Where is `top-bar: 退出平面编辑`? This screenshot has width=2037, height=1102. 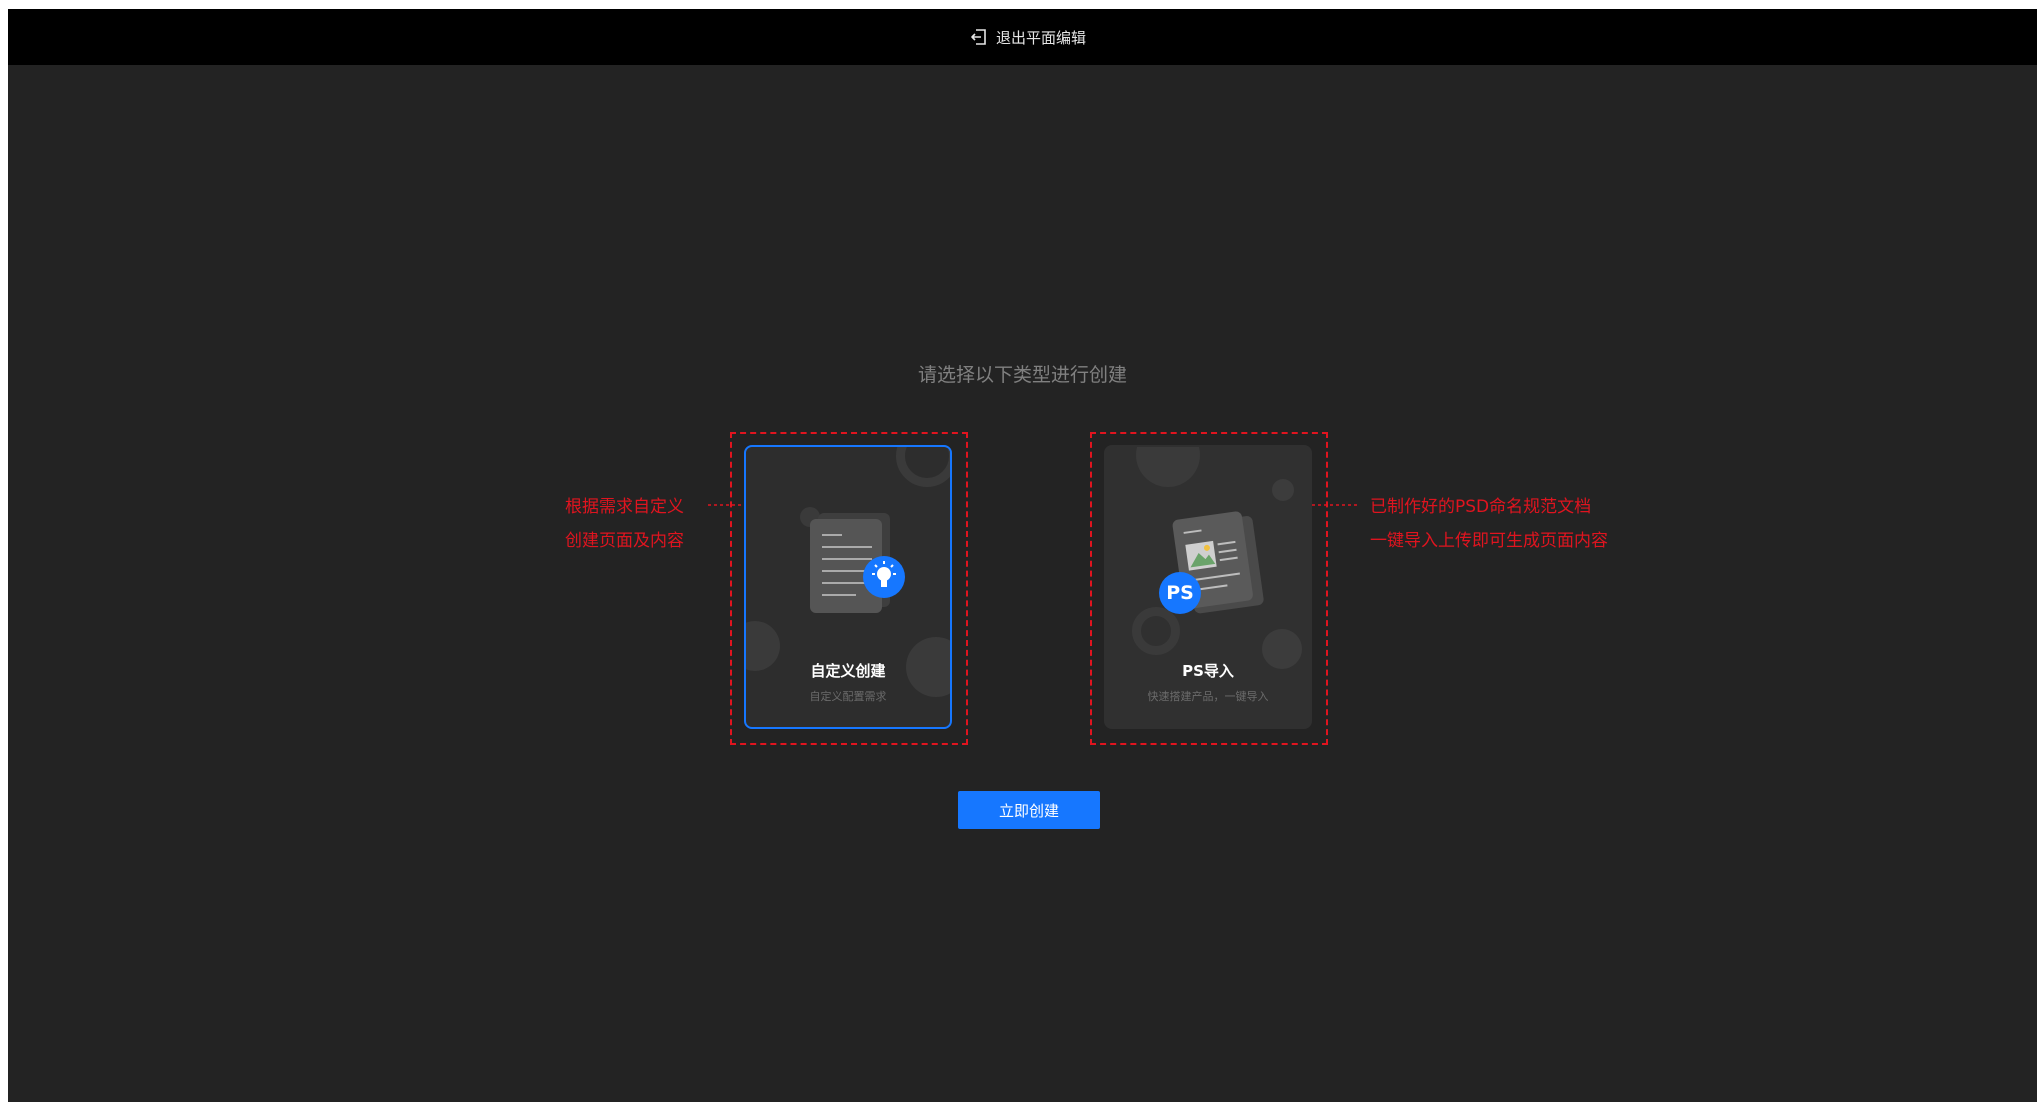 top-bar: 退出平面编辑 is located at coordinates (1022, 37).